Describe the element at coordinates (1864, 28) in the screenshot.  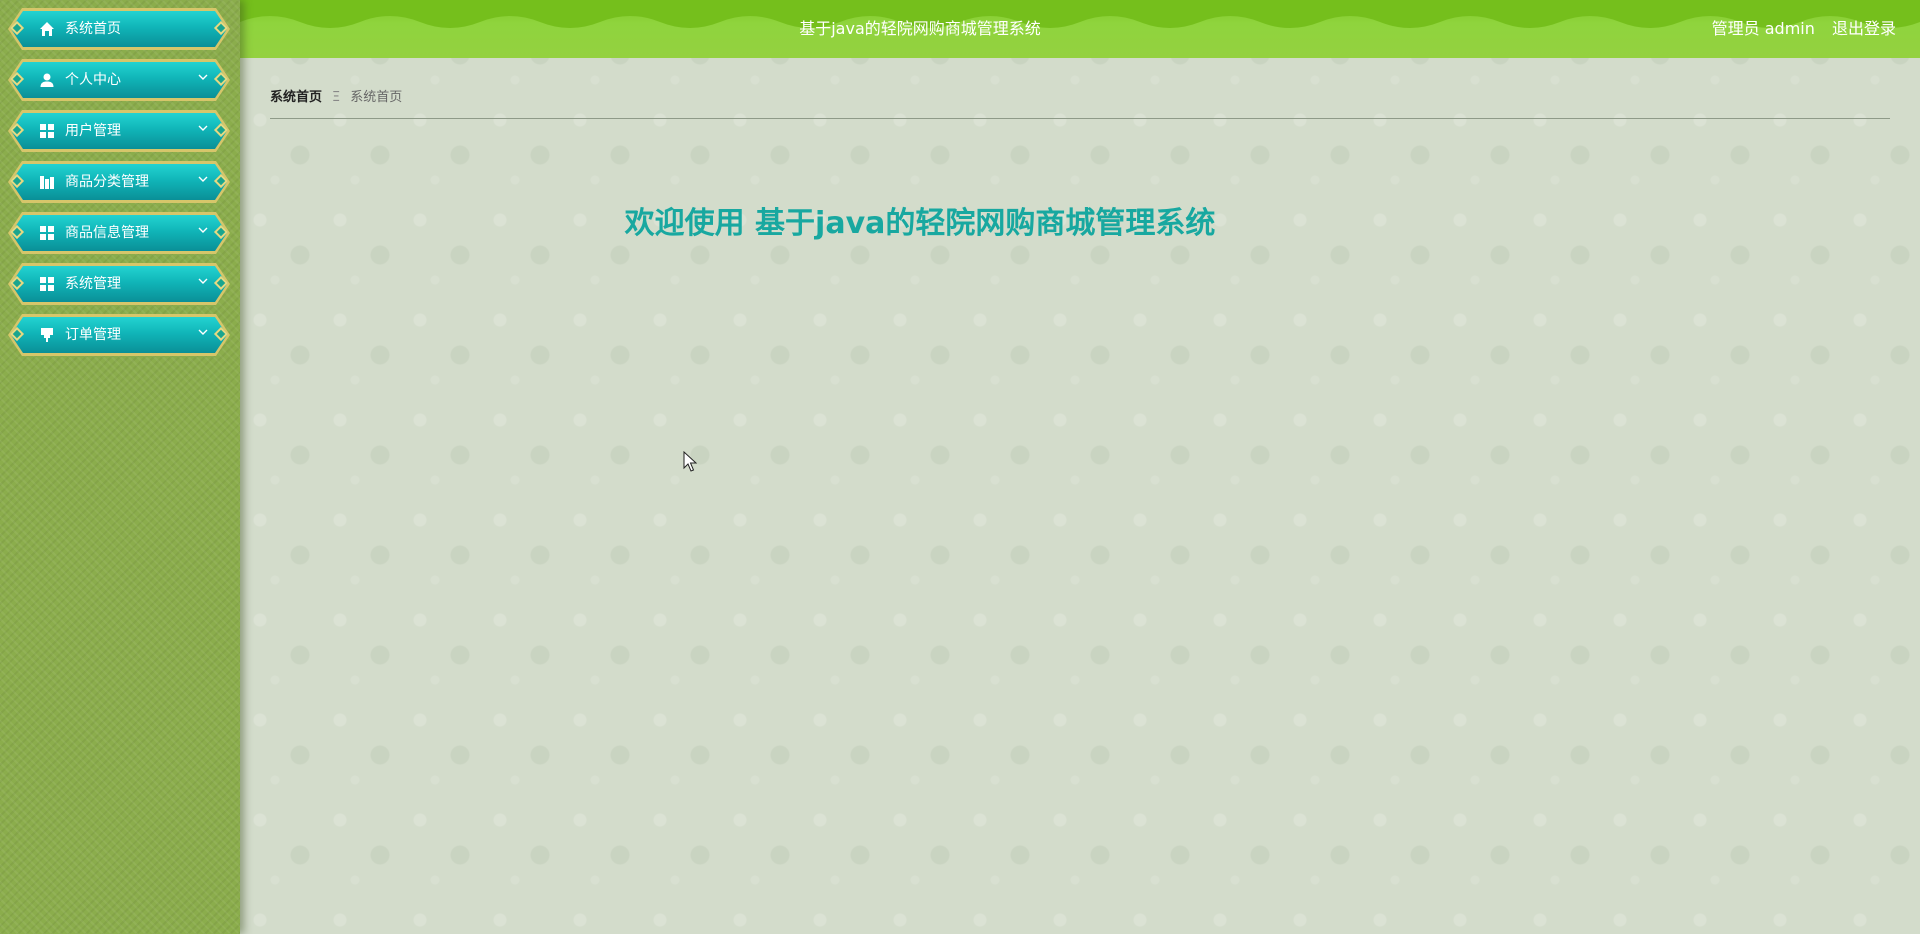
I see `logout-button: 退出登录` at that location.